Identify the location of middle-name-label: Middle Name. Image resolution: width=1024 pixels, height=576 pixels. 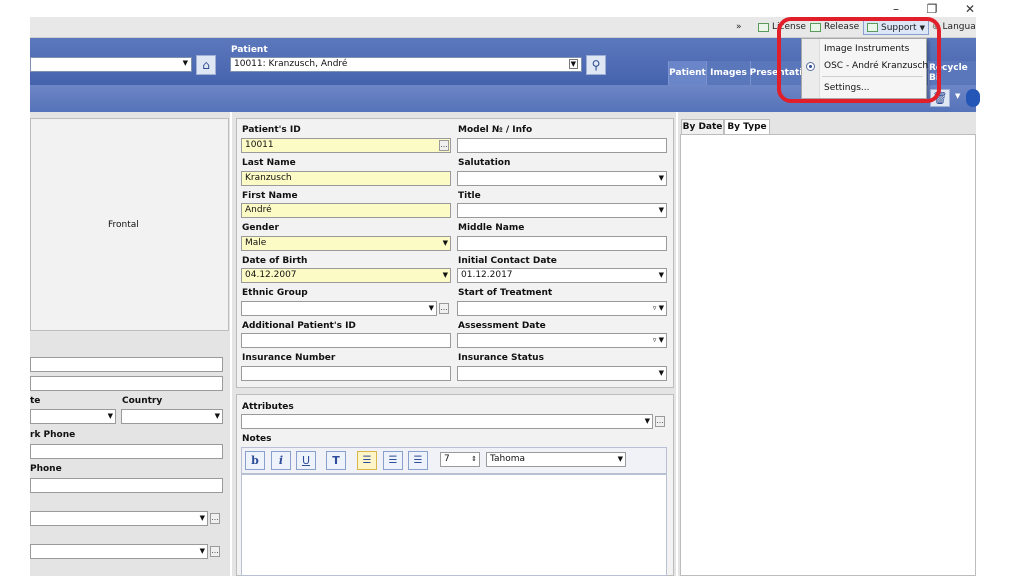
(491, 228).